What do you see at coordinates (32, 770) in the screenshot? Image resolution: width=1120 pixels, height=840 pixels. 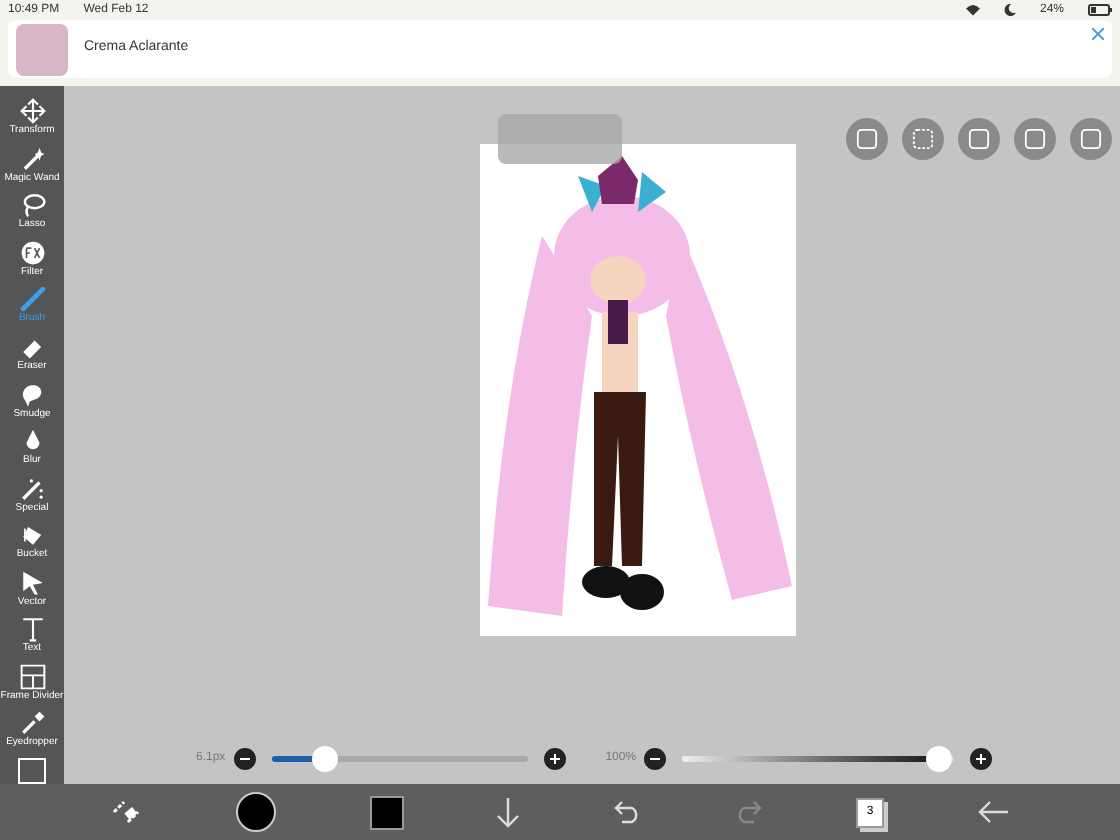 I see `canvas-square-icon` at bounding box center [32, 770].